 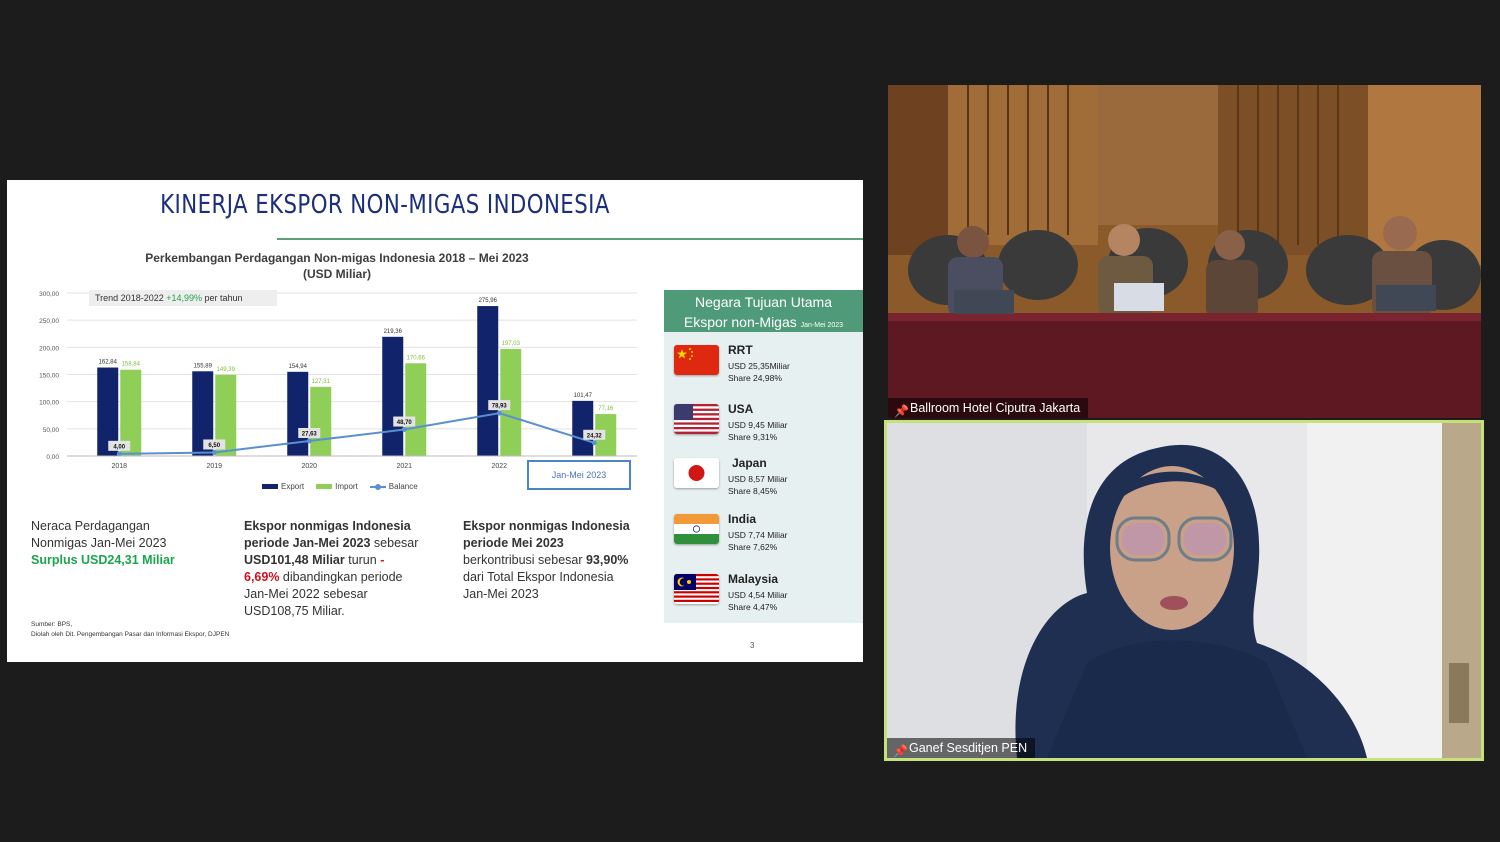 What do you see at coordinates (763, 538) in the screenshot?
I see `country-india: India USD 7,74 Miliar Share 7,62%` at bounding box center [763, 538].